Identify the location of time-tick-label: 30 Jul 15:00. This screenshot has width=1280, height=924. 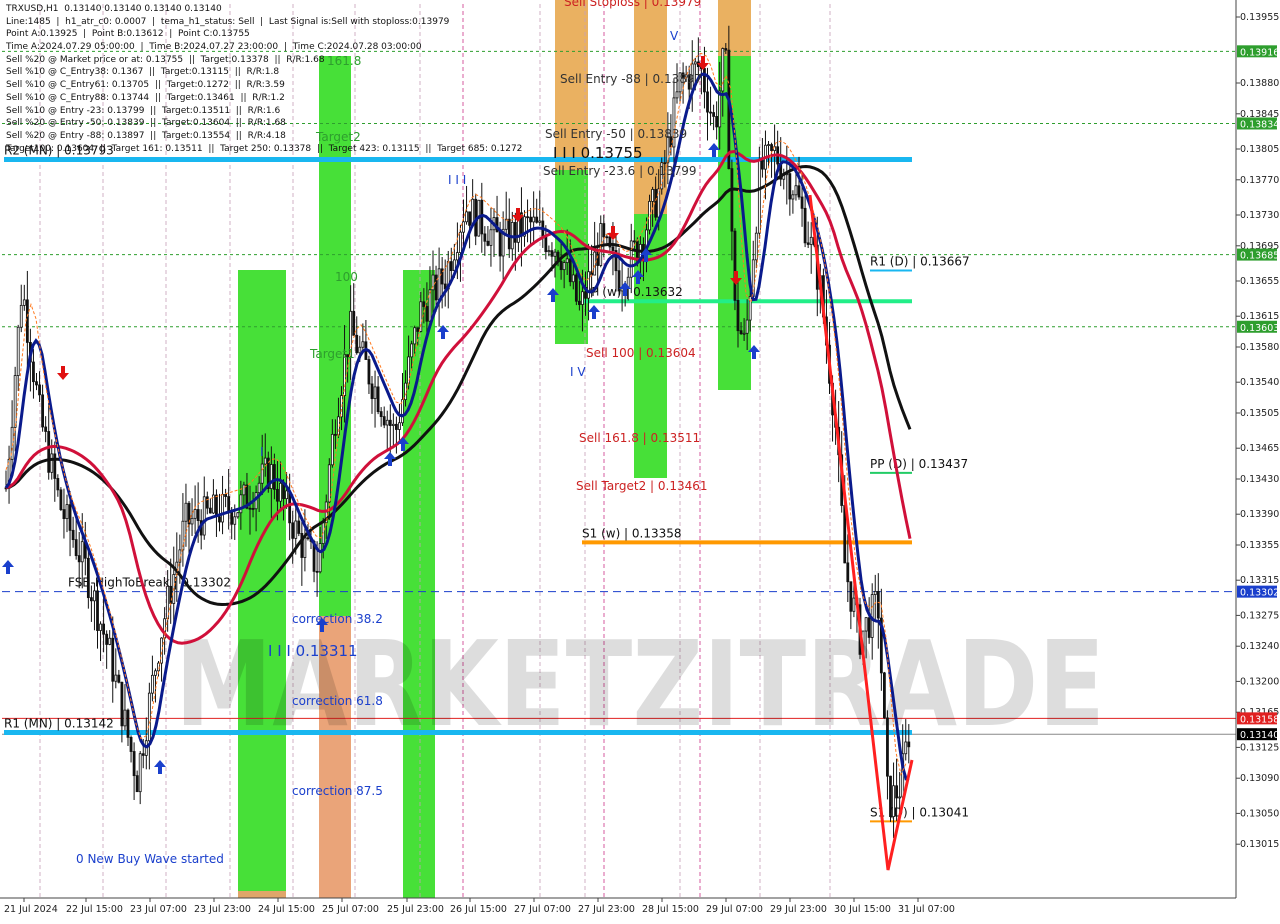
(862, 909).